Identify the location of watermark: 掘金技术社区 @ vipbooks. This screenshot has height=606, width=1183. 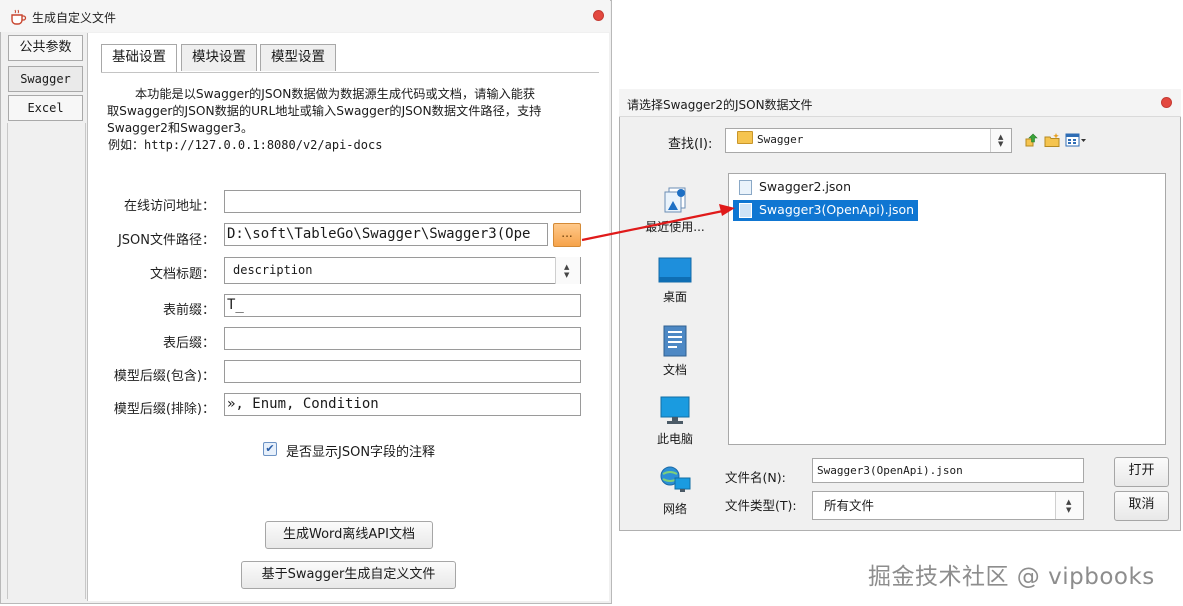
(1011, 577).